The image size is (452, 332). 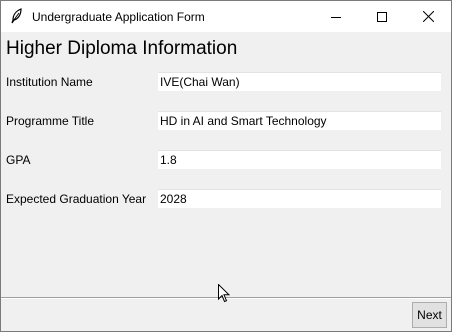 What do you see at coordinates (17, 16) in the screenshot?
I see `feather-icon` at bounding box center [17, 16].